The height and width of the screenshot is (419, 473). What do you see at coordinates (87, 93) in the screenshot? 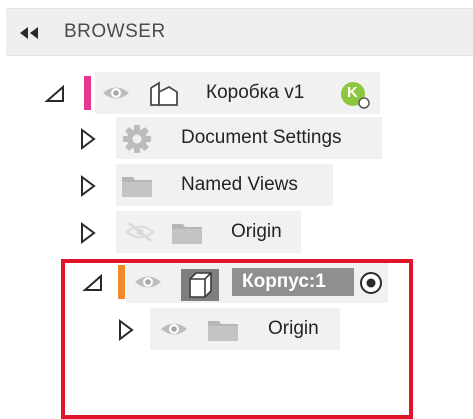
I see `root-color-marker` at bounding box center [87, 93].